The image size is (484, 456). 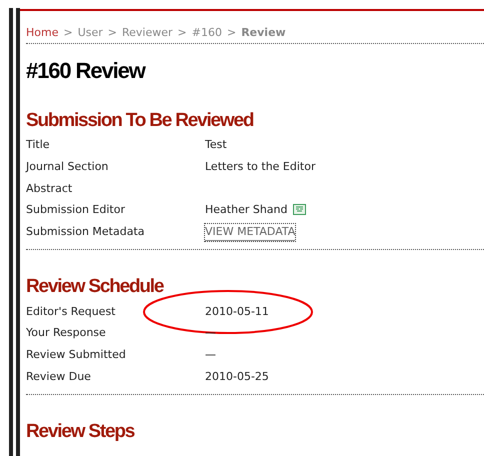 I want to click on field-value: 2010-05-11, so click(x=237, y=312).